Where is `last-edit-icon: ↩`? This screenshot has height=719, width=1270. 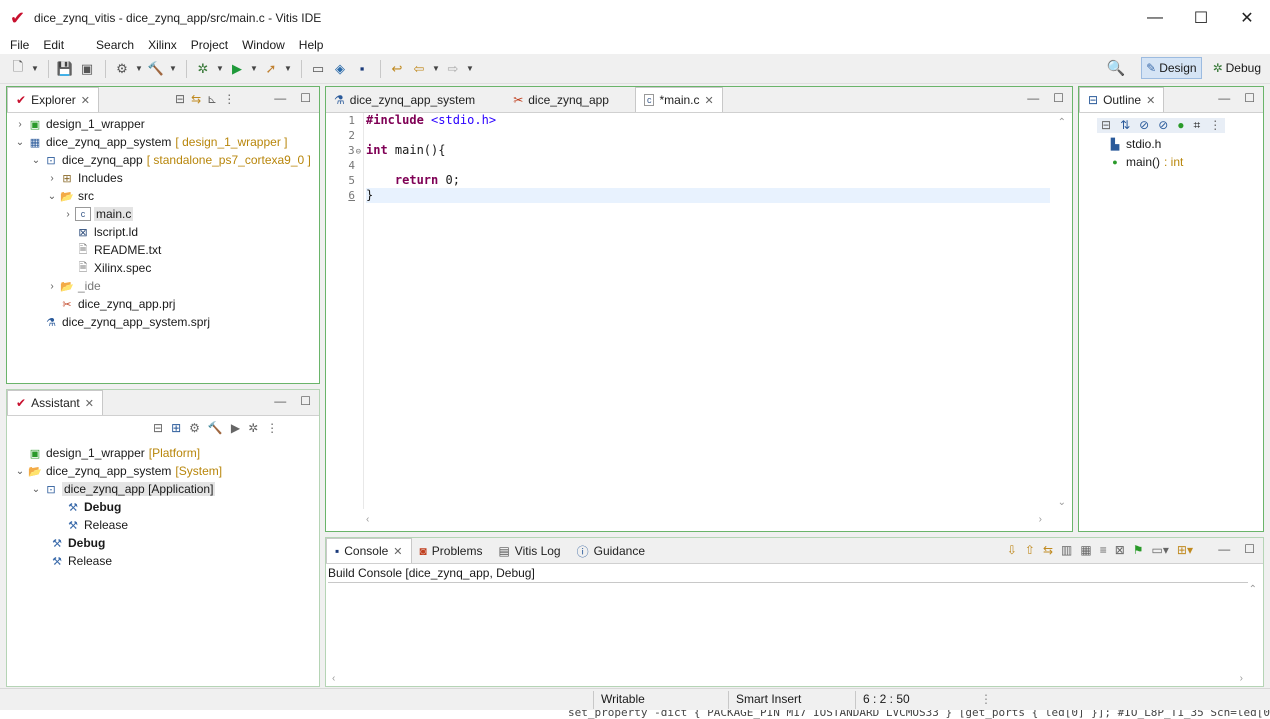 last-edit-icon: ↩ is located at coordinates (397, 69).